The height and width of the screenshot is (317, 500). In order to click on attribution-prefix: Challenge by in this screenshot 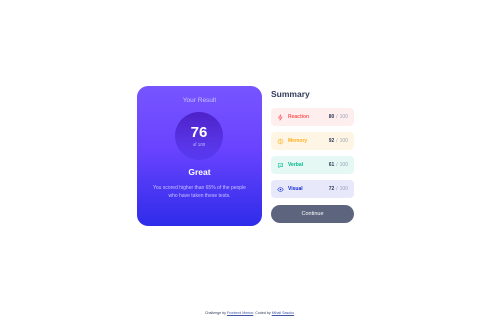, I will do `click(215, 313)`.